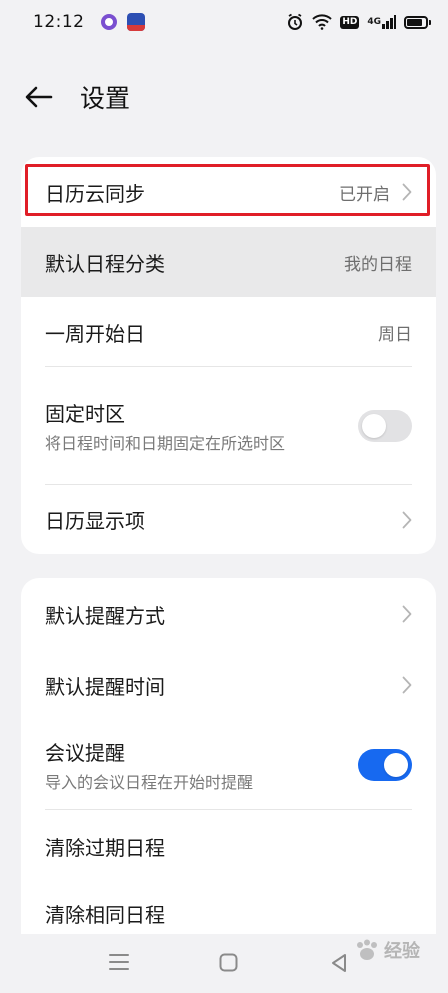  I want to click on week-start-label: 一周开始日, so click(95, 333).